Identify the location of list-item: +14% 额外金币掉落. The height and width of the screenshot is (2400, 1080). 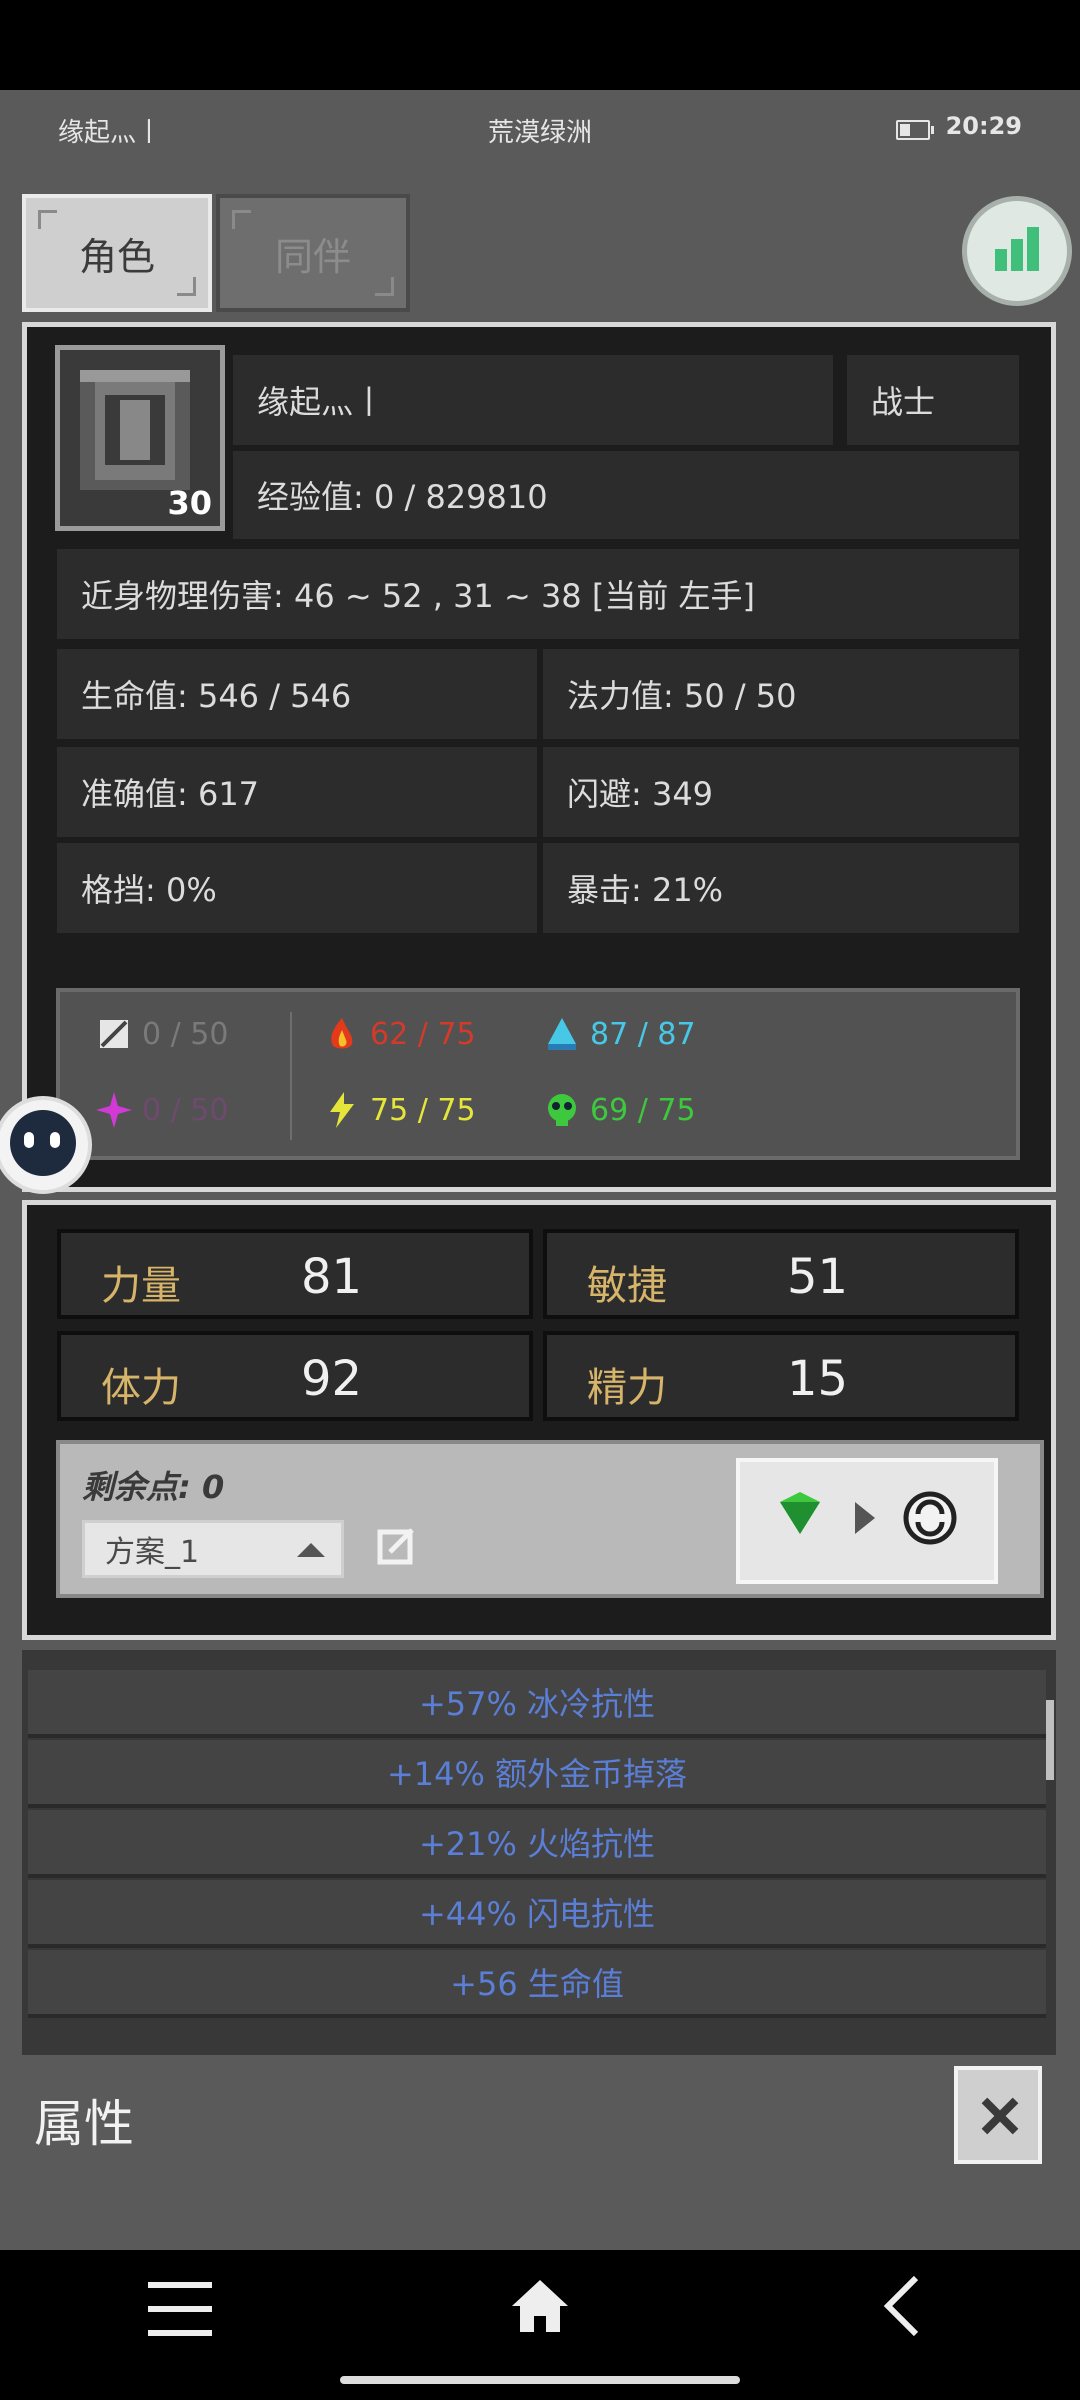
(537, 1774).